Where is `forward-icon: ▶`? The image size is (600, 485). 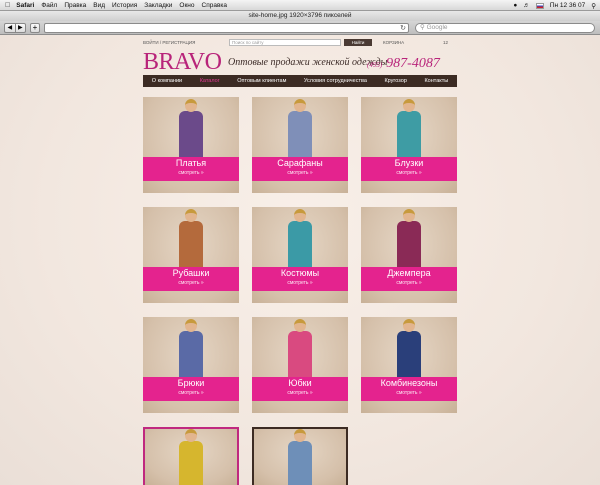
forward-icon: ▶ is located at coordinates (20, 28).